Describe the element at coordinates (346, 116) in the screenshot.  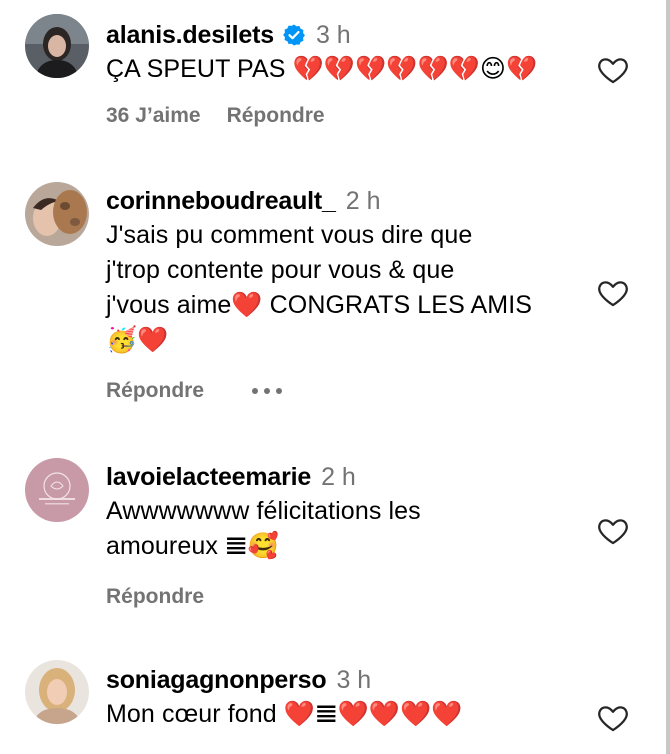
I see `comment-actions: 36 J’aime Répondre` at that location.